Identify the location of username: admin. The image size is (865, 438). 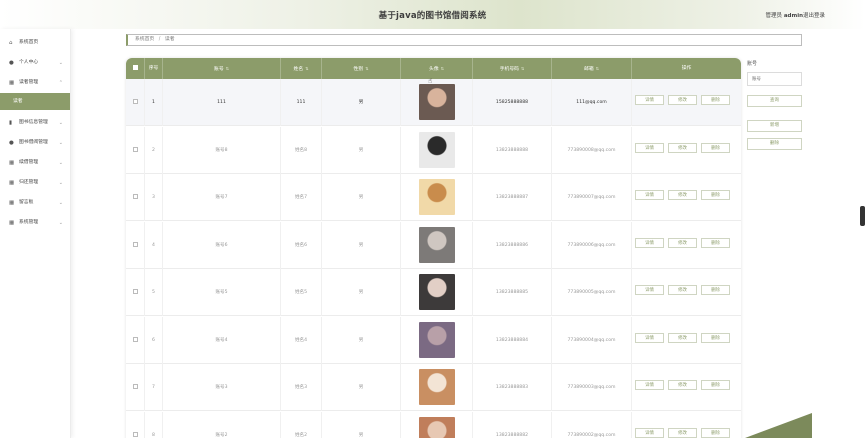
(793, 16).